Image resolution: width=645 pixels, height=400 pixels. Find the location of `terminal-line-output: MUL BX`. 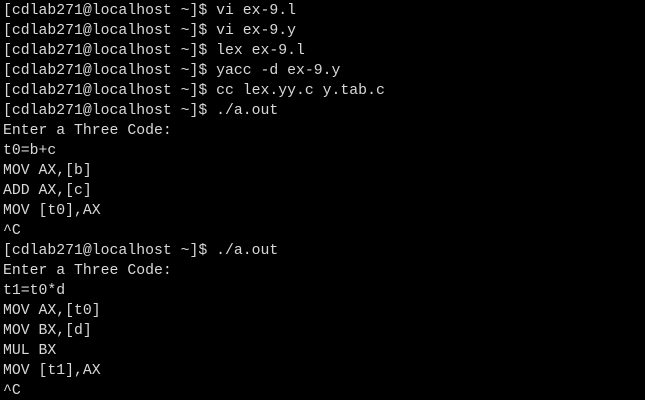

terminal-line-output: MUL BX is located at coordinates (30, 351).